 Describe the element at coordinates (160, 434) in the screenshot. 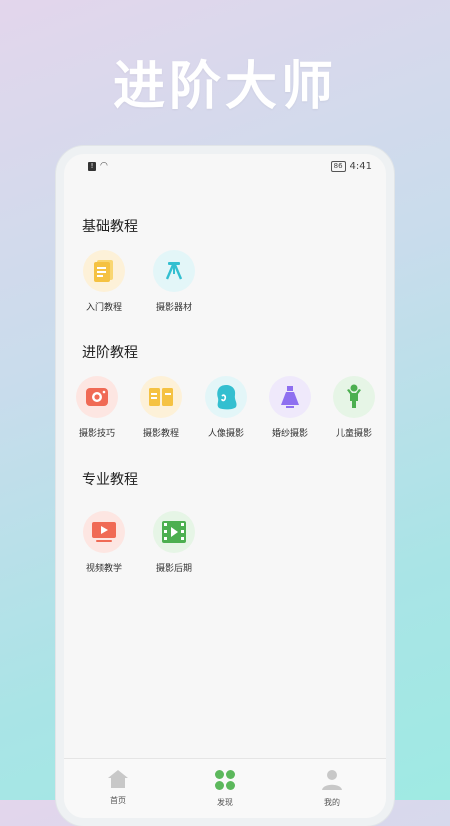

I see `tile-label: 摄影教程` at that location.